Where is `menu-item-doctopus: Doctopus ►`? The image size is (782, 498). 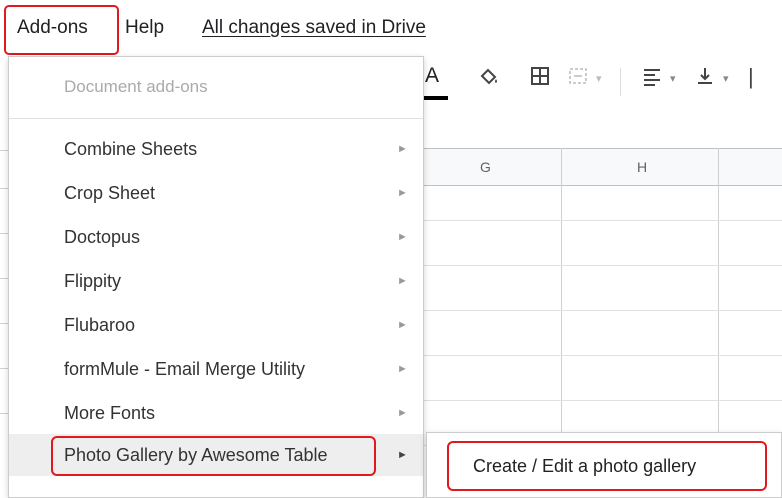 menu-item-doctopus: Doctopus ► is located at coordinates (216, 237).